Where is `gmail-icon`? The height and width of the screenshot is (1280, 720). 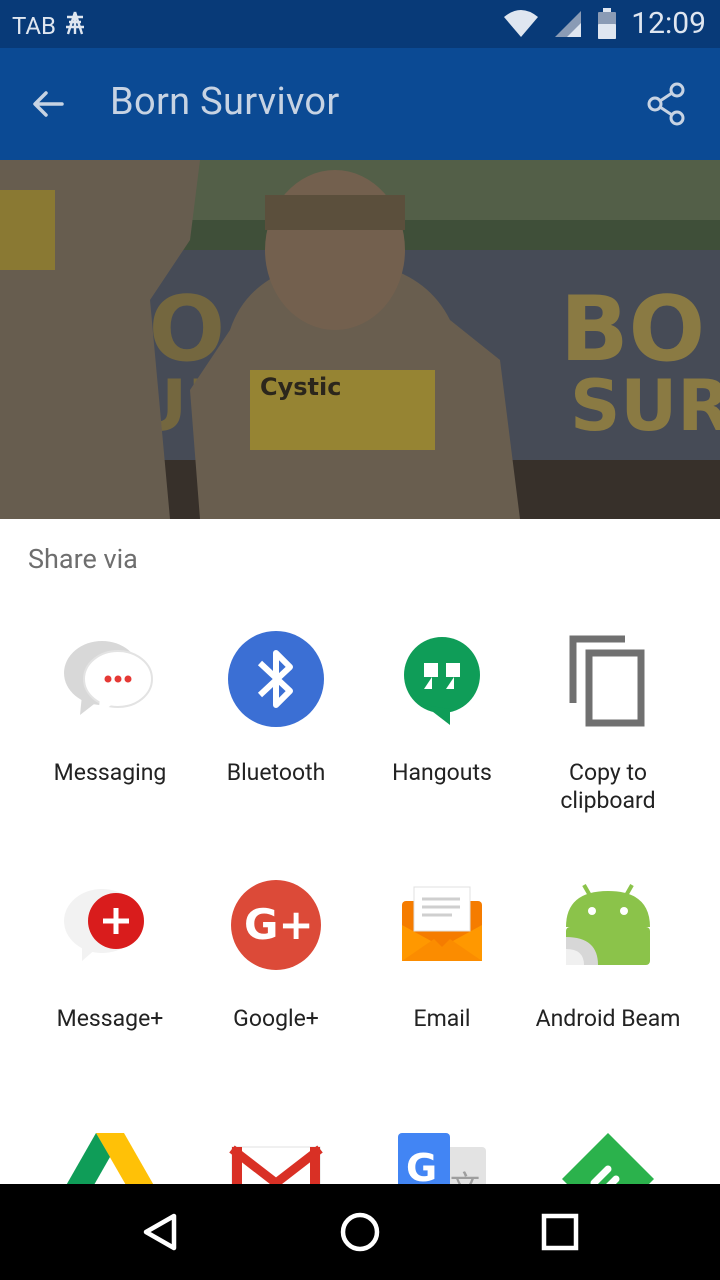 gmail-icon is located at coordinates (276, 1155).